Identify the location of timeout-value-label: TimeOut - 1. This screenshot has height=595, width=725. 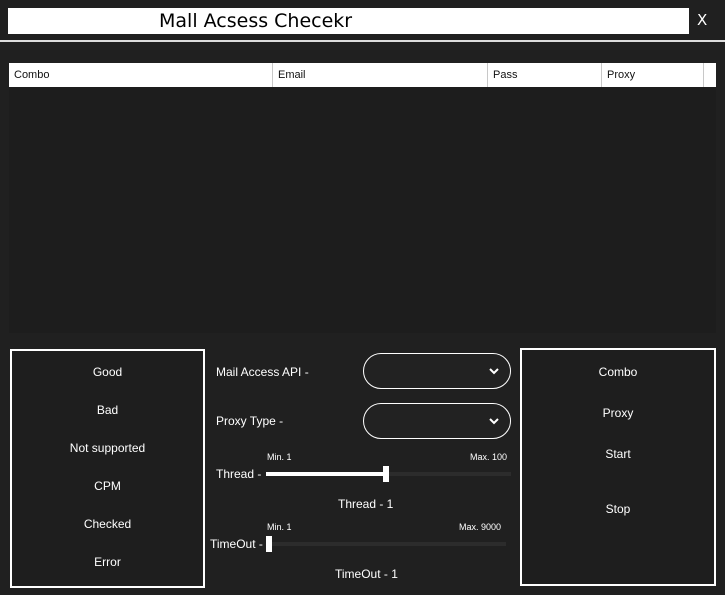
(366, 574).